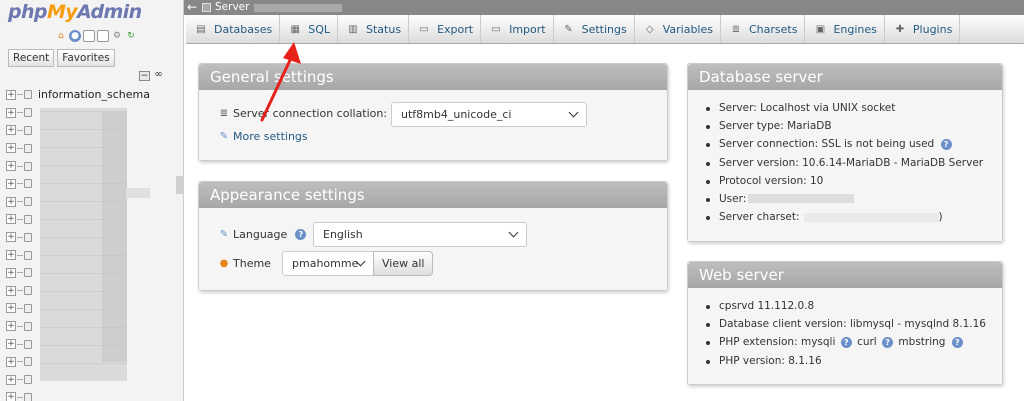 The width and height of the screenshot is (1024, 401). What do you see at coordinates (855, 29) in the screenshot?
I see `tab-label: Engines` at bounding box center [855, 29].